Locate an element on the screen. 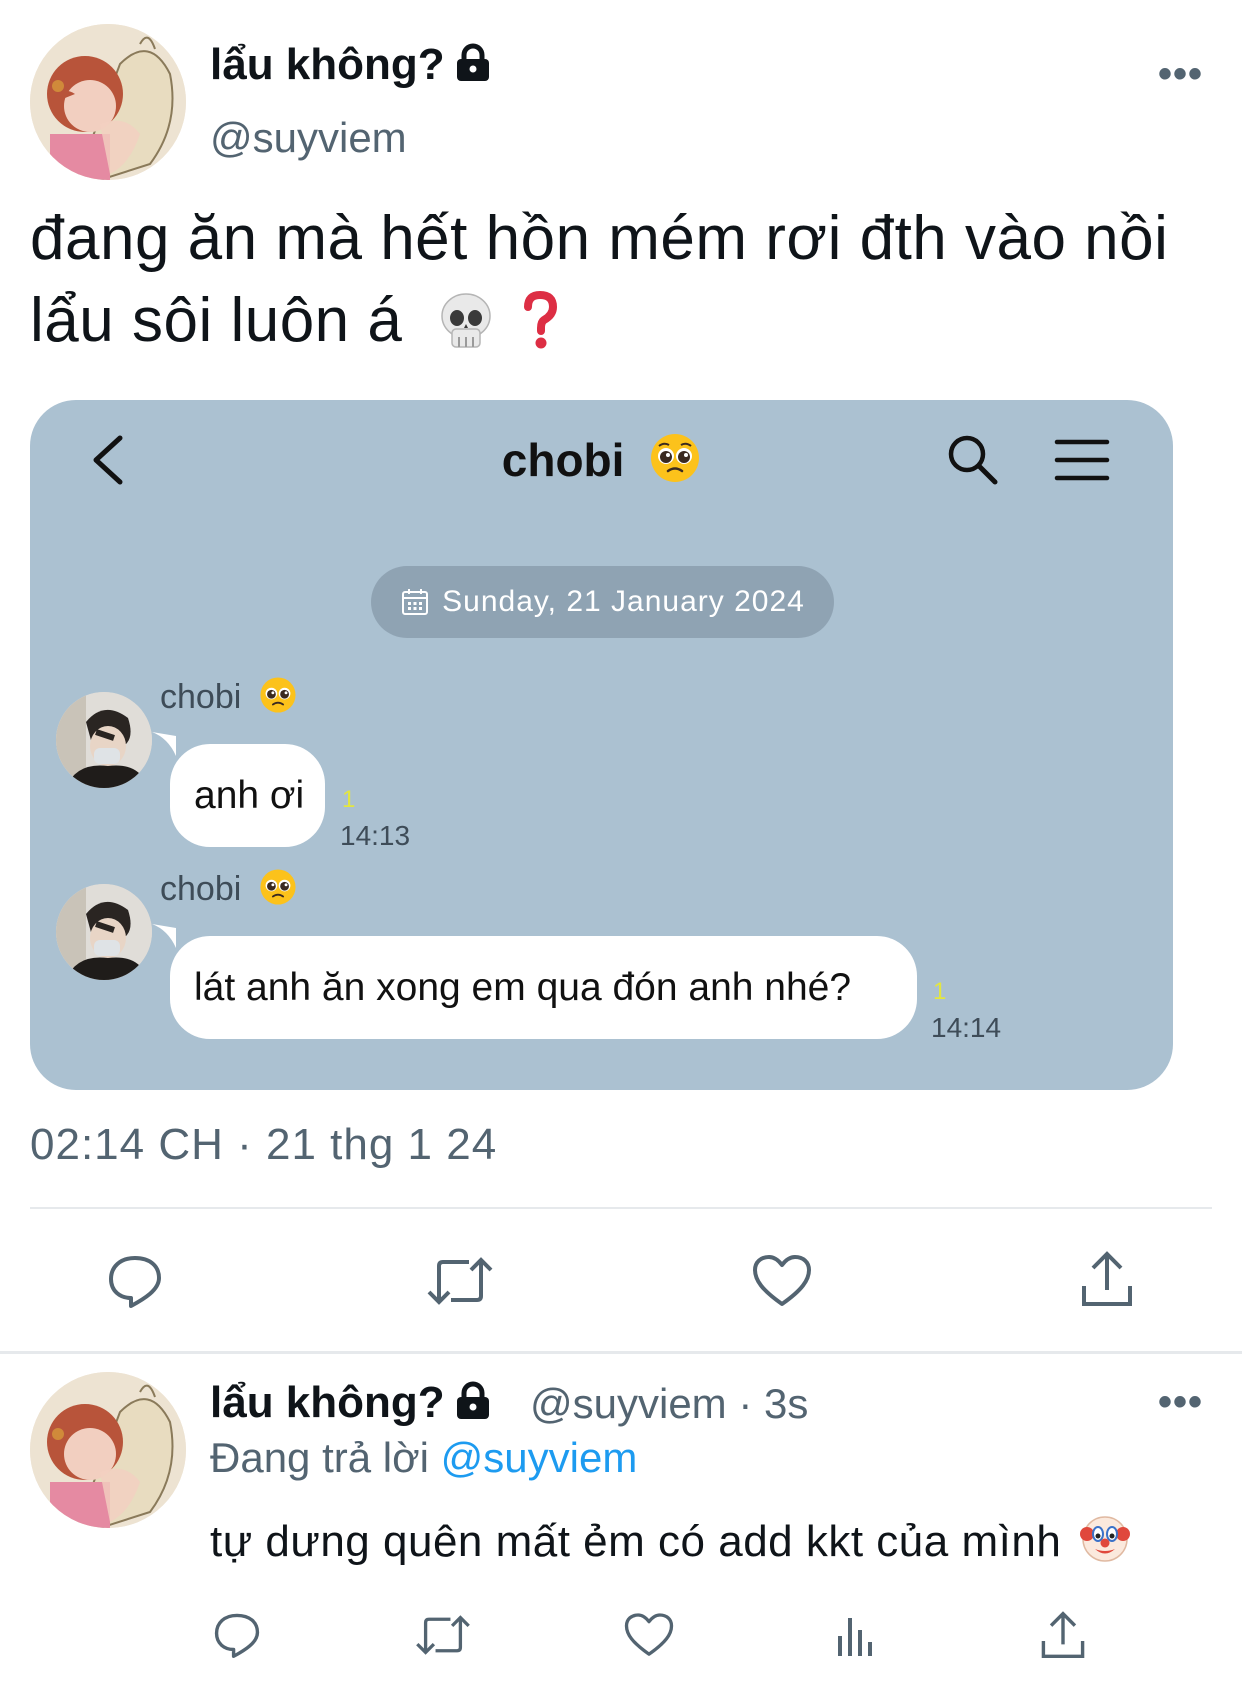  display-name: lẩu không? is located at coordinates (350, 67).